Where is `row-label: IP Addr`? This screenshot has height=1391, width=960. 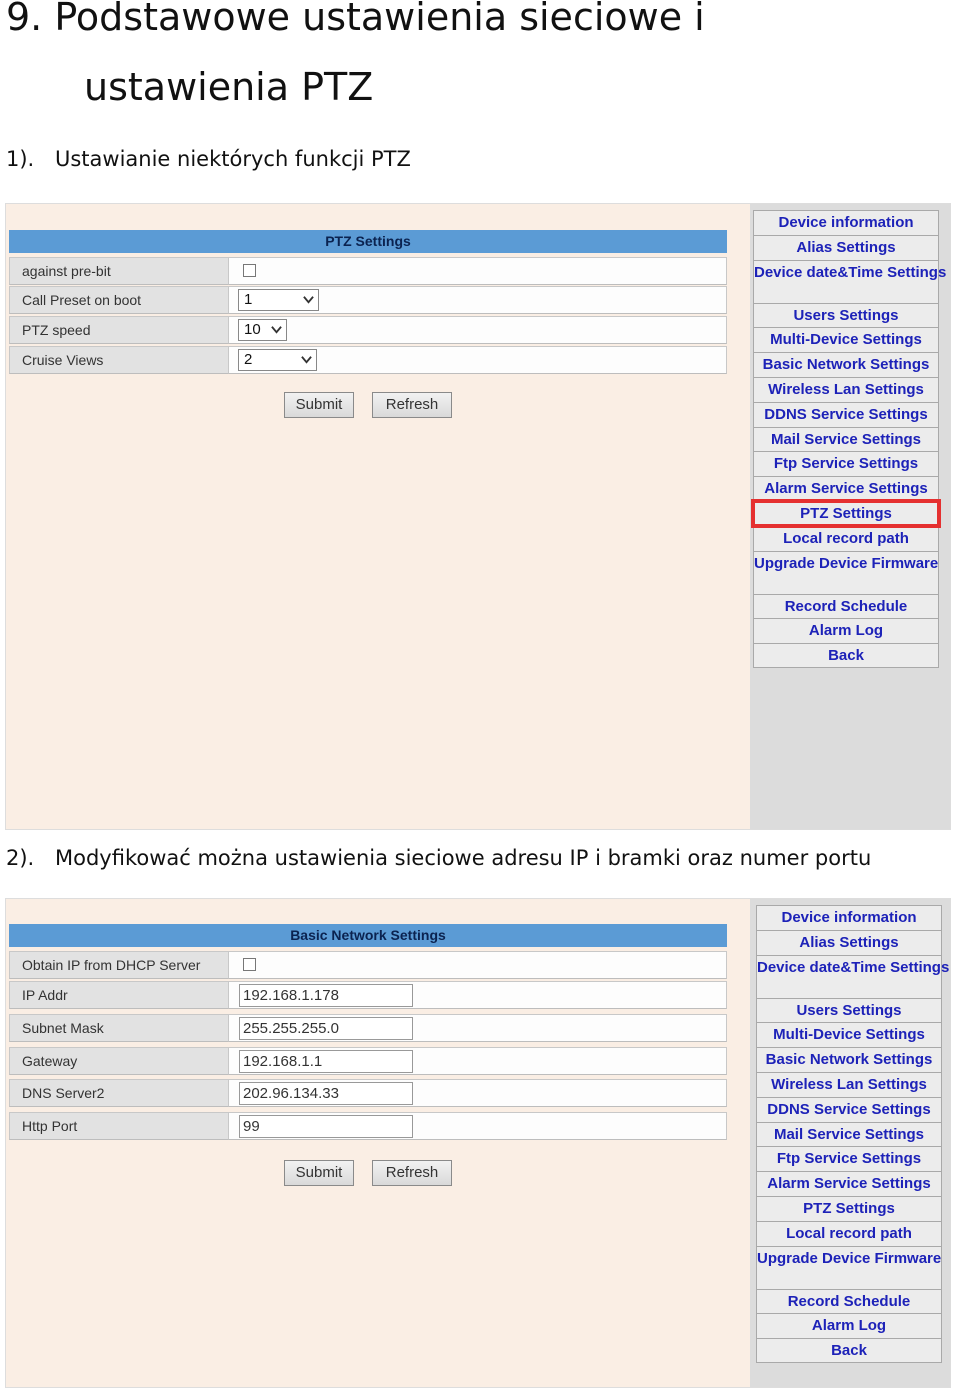 row-label: IP Addr is located at coordinates (122, 995).